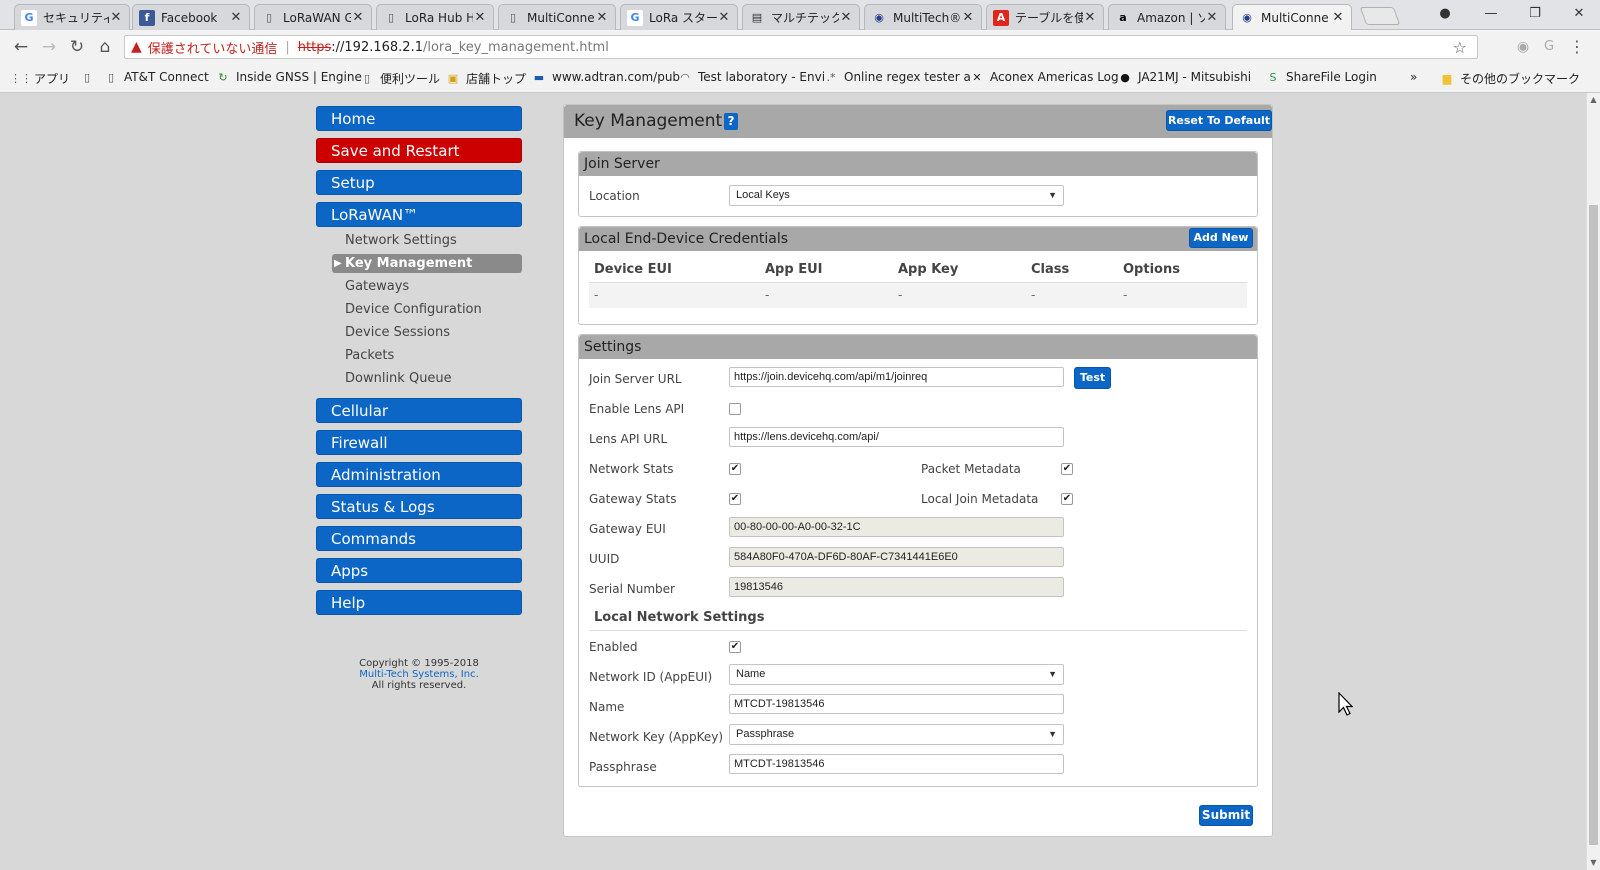  What do you see at coordinates (419, 150) in the screenshot?
I see `nav-save-and-restart: Save and Restart` at bounding box center [419, 150].